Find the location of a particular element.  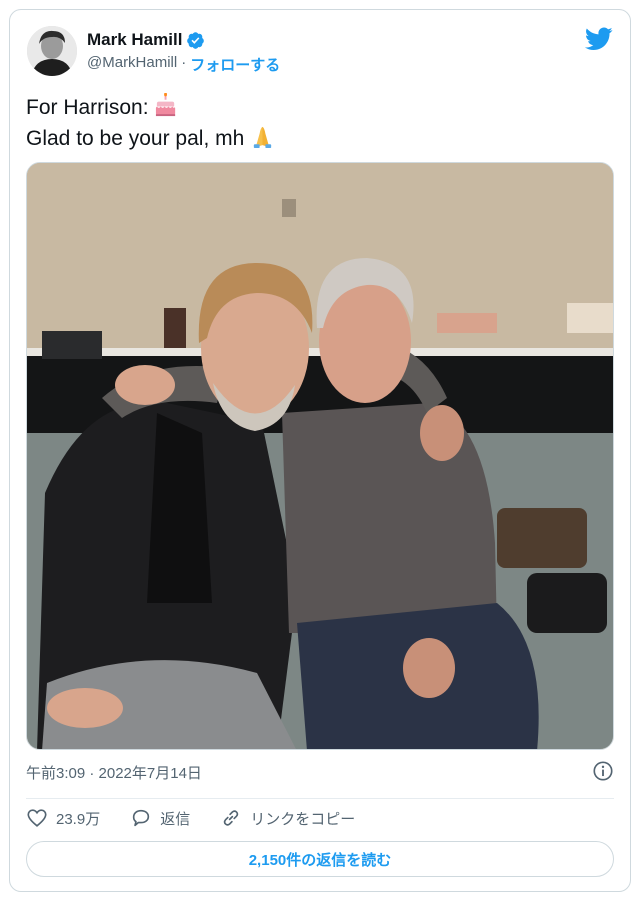

speech-bubble-icon is located at coordinates (141, 818).